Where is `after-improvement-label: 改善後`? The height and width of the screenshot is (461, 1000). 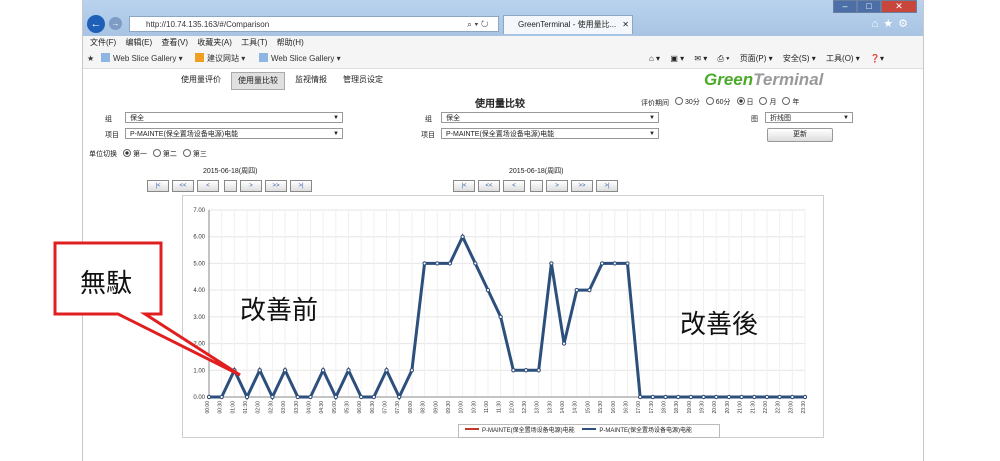 after-improvement-label: 改善後 is located at coordinates (719, 325).